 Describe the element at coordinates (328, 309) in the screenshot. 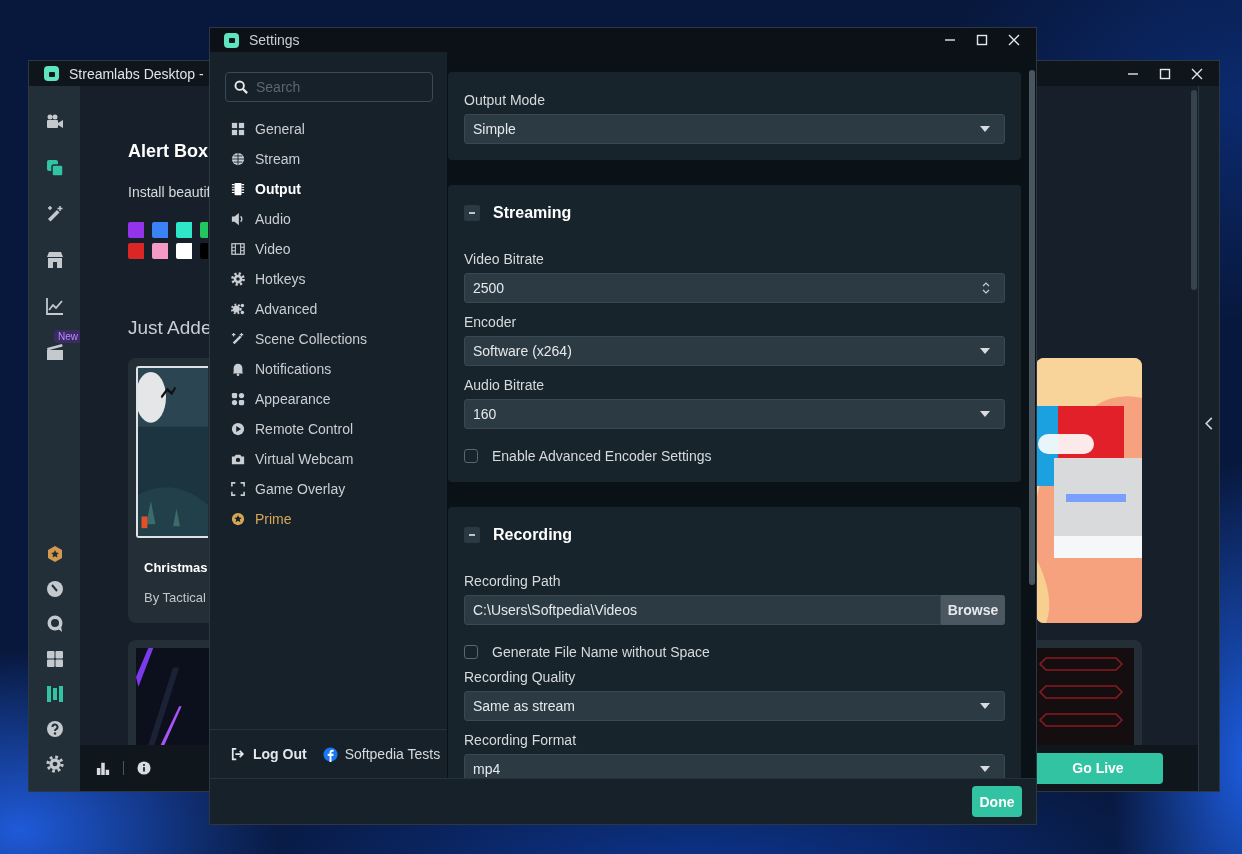

I see `nav-item: Advanced` at that location.